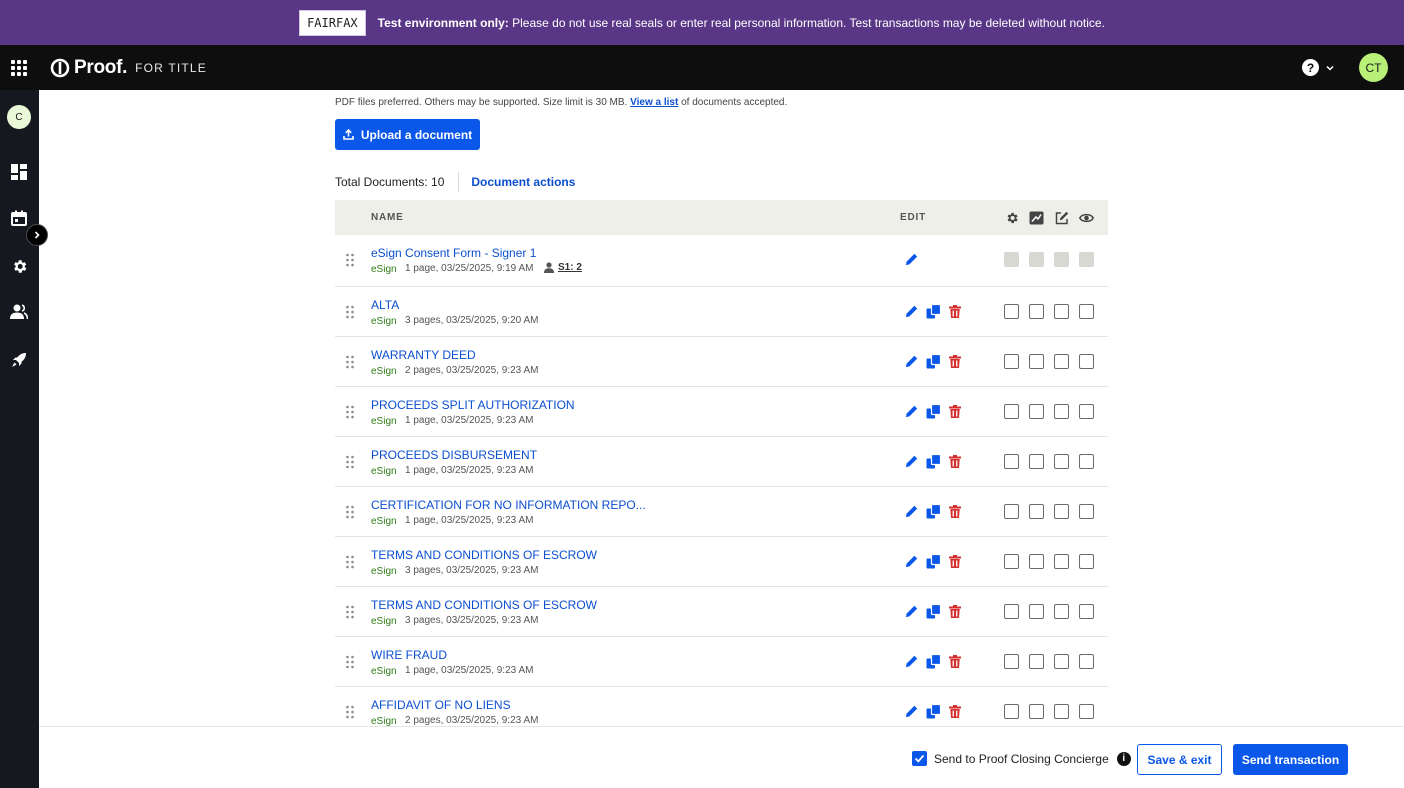 This screenshot has height=788, width=1404. Describe the element at coordinates (19, 117) in the screenshot. I see `organization-avatar: C` at that location.